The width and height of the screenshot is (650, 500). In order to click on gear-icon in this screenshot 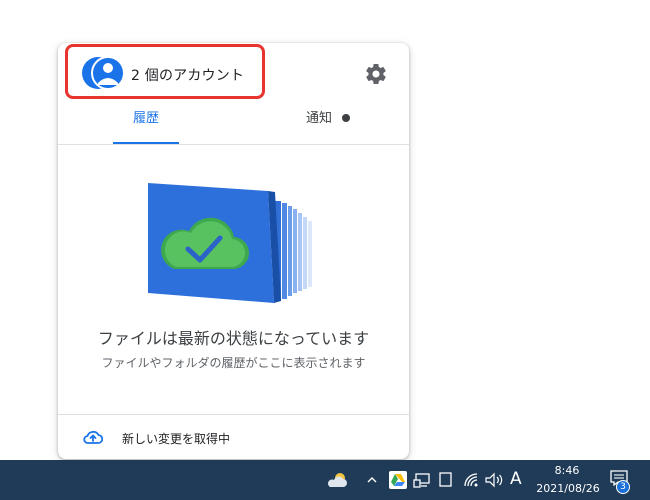, I will do `click(376, 74)`.